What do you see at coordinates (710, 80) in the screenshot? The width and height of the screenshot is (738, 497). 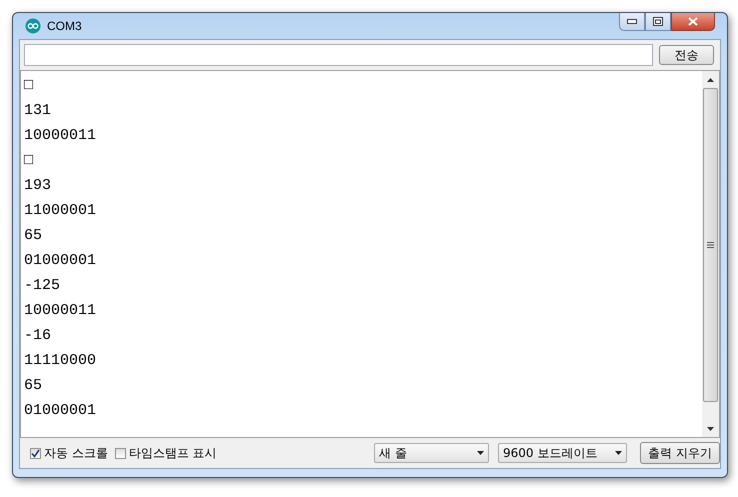 I see `scroll-up-icon` at bounding box center [710, 80].